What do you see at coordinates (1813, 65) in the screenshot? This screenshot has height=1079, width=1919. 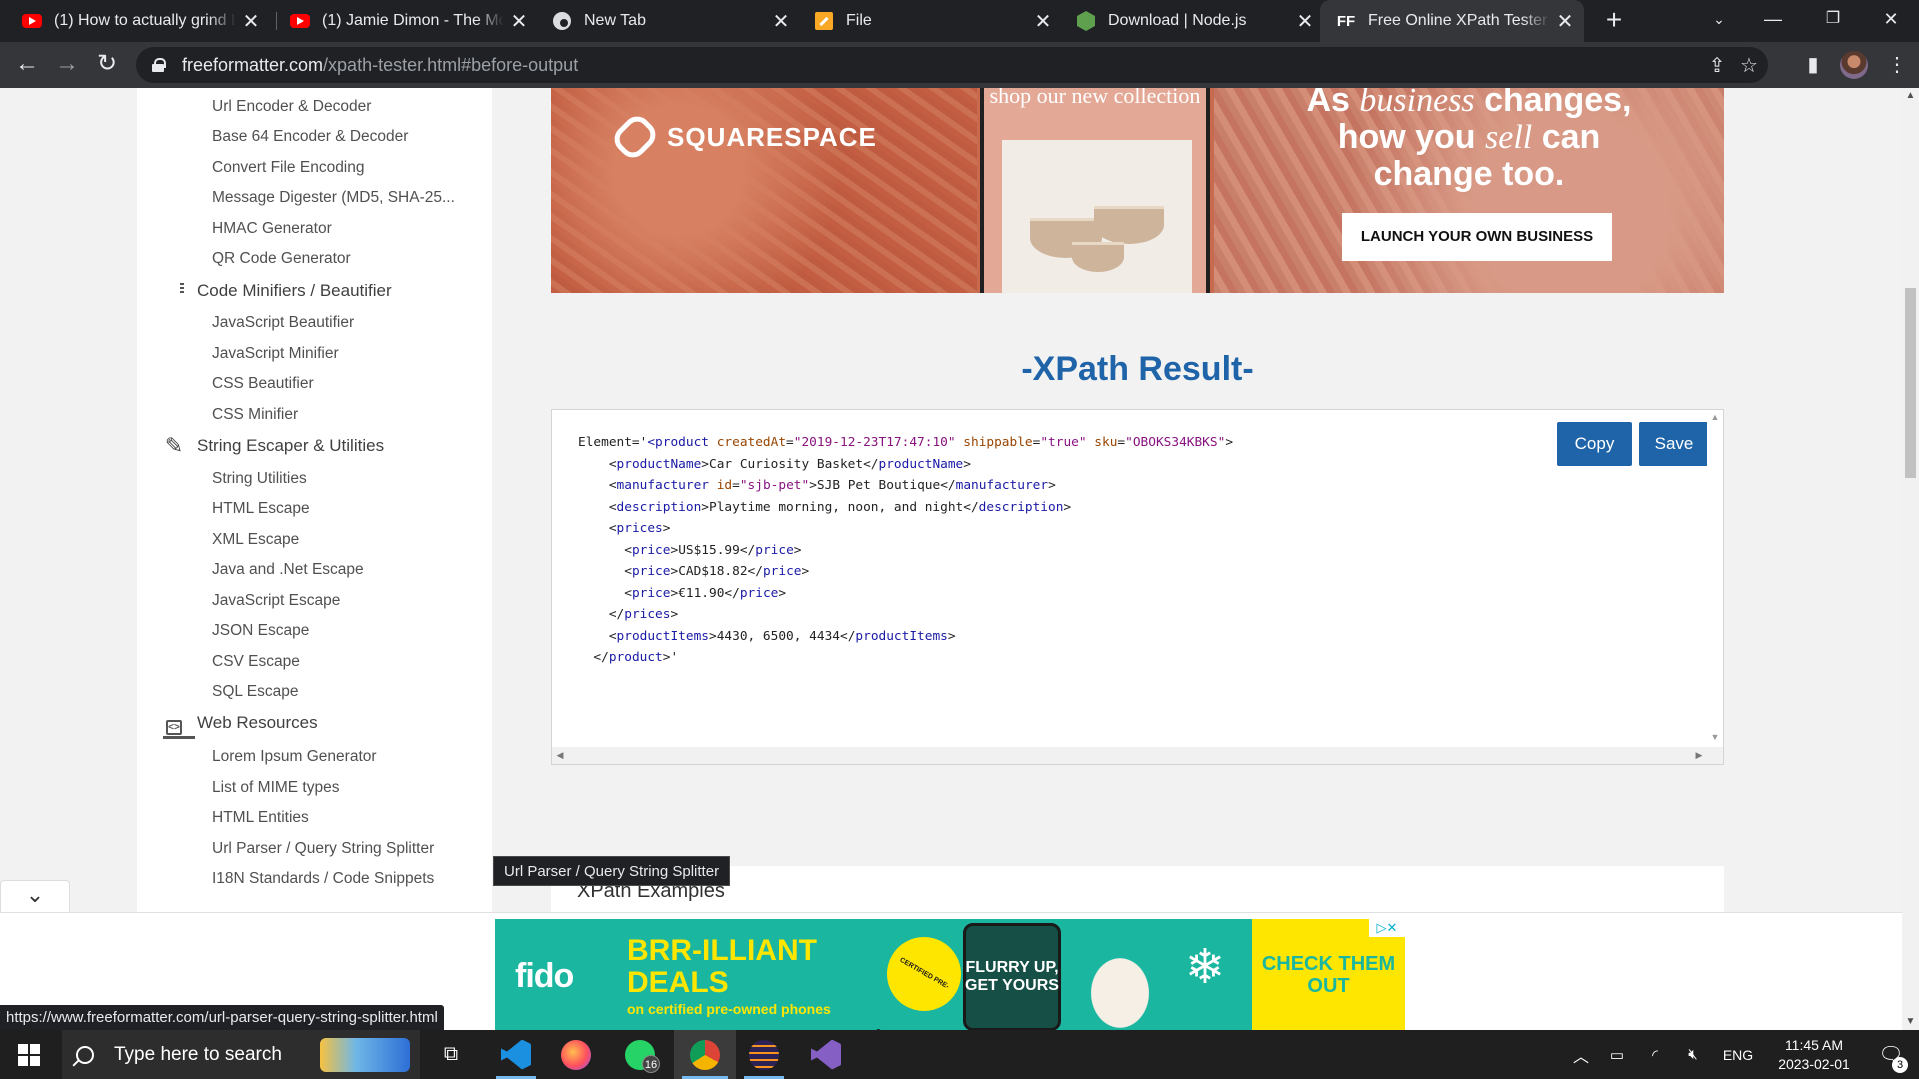 I see `side-panel-icon: ▮` at bounding box center [1813, 65].